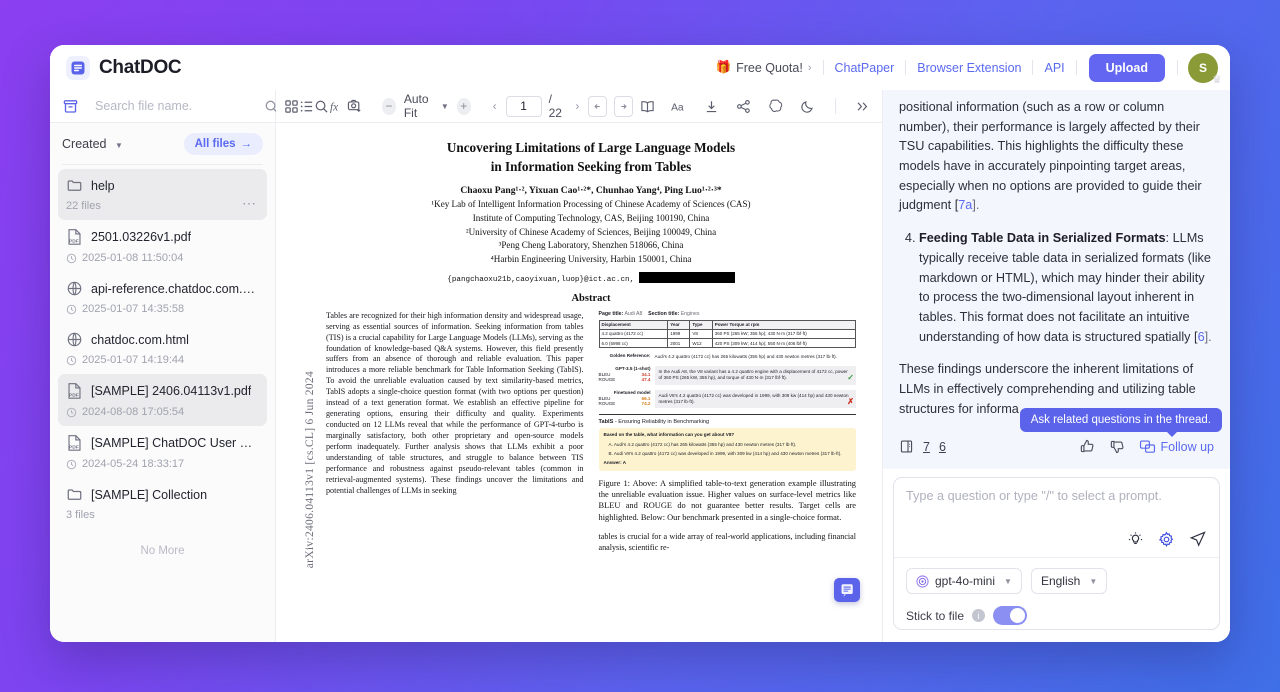 The width and height of the screenshot is (1280, 692). I want to click on gift-icon: 🎁, so click(723, 67).